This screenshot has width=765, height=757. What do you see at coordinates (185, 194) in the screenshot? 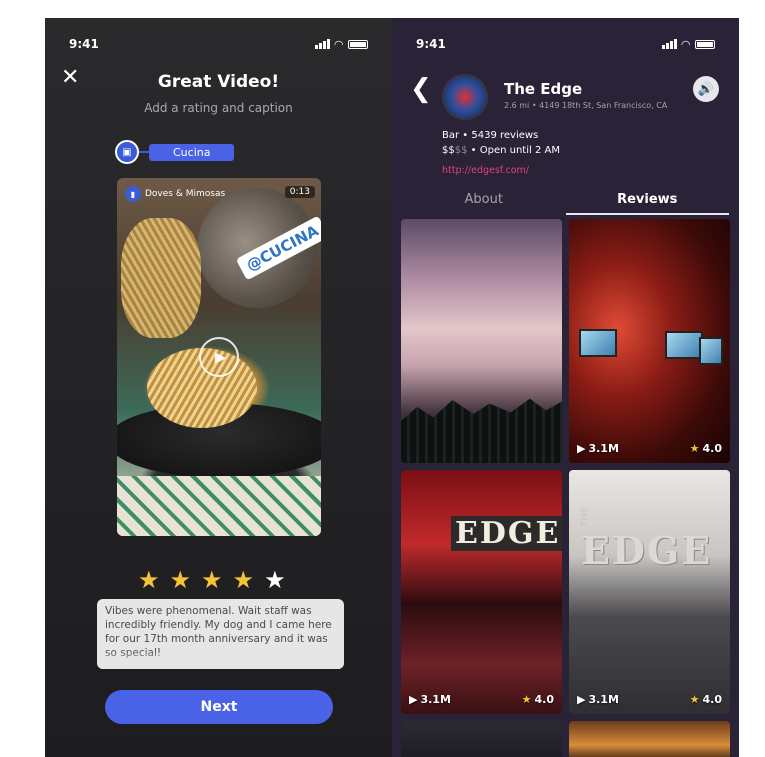
I see `video-source-label: Doves & Mimosas` at bounding box center [185, 194].